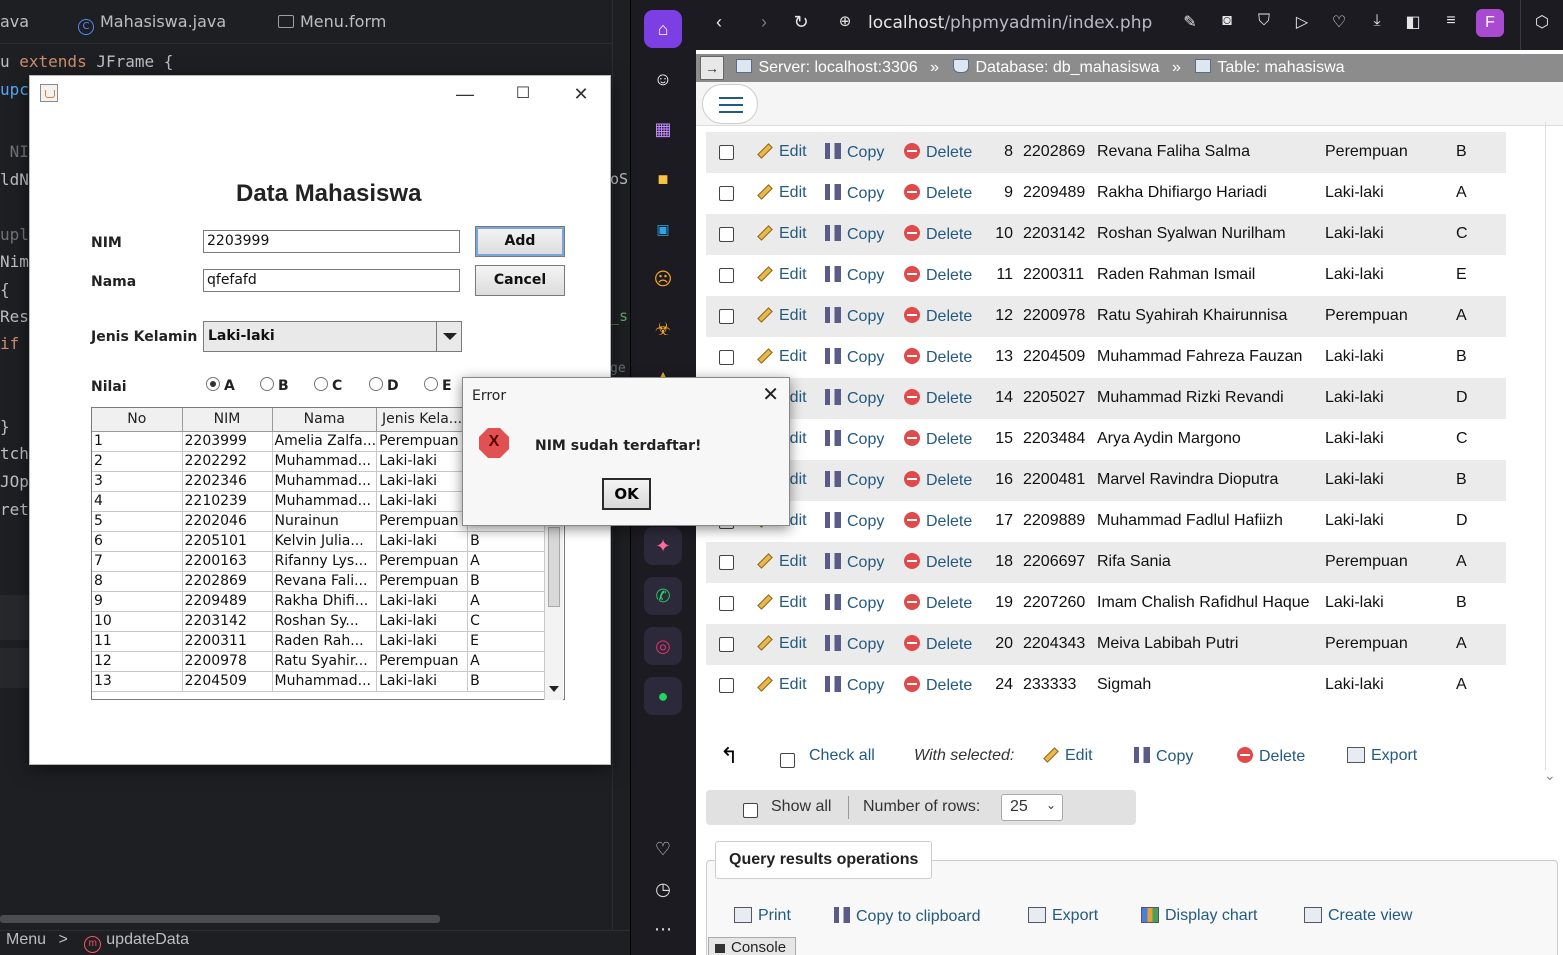 The height and width of the screenshot is (955, 1563). I want to click on code-line: Nim, so click(14, 261).